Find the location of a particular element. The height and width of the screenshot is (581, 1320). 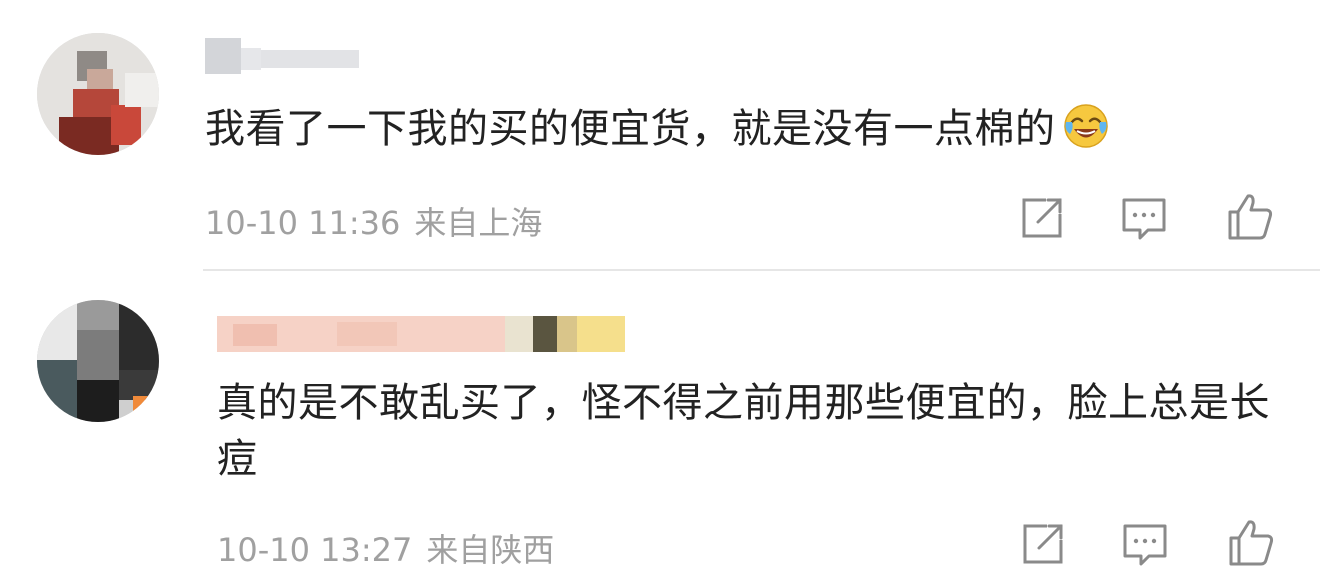

laughing-crying-emoji-icon is located at coordinates (1085, 126).